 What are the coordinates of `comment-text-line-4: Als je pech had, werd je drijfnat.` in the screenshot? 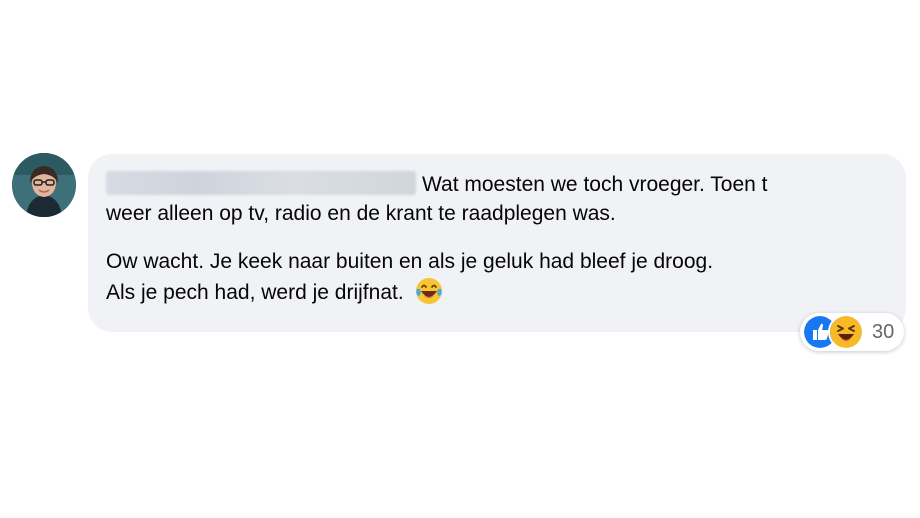 It's located at (255, 292).